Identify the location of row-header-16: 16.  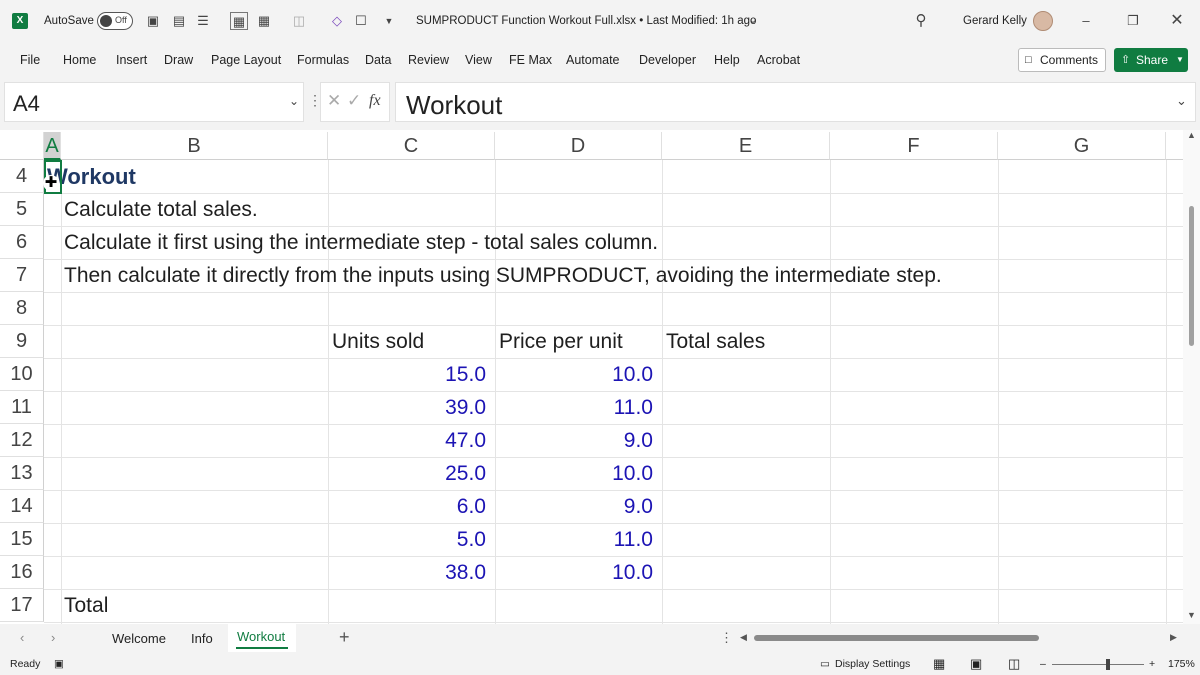
(22, 572).